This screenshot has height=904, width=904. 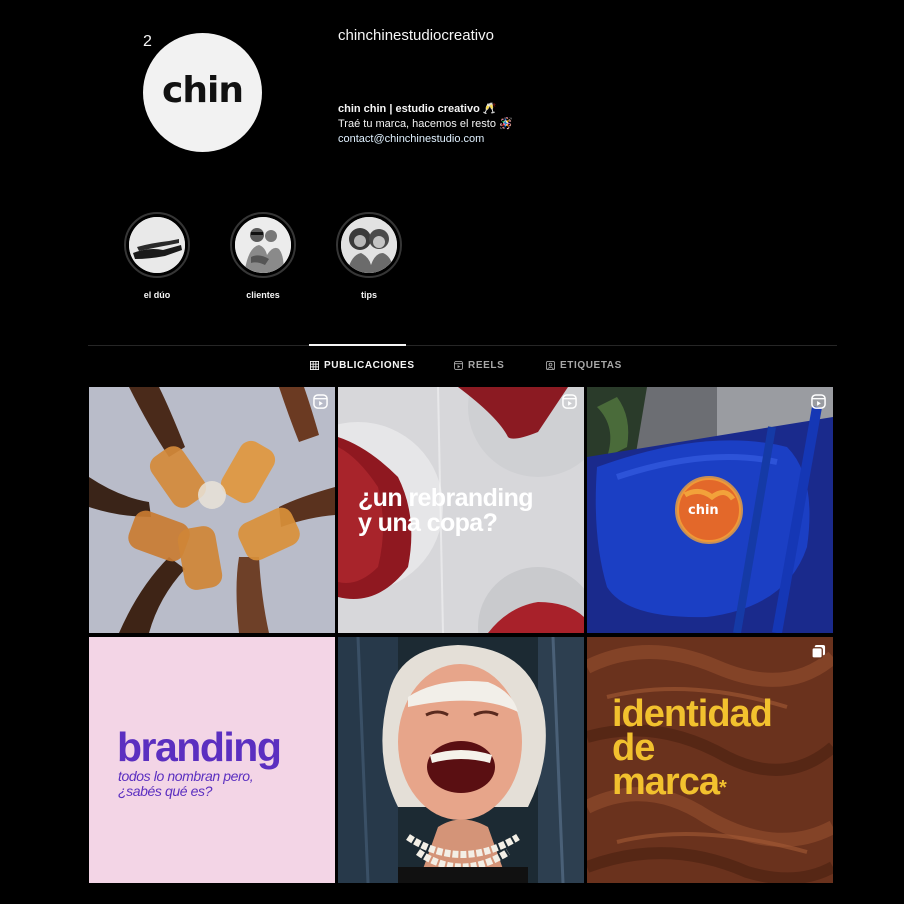 What do you see at coordinates (186, 776) in the screenshot?
I see `subtitle-line: todos lo nombran pero,` at bounding box center [186, 776].